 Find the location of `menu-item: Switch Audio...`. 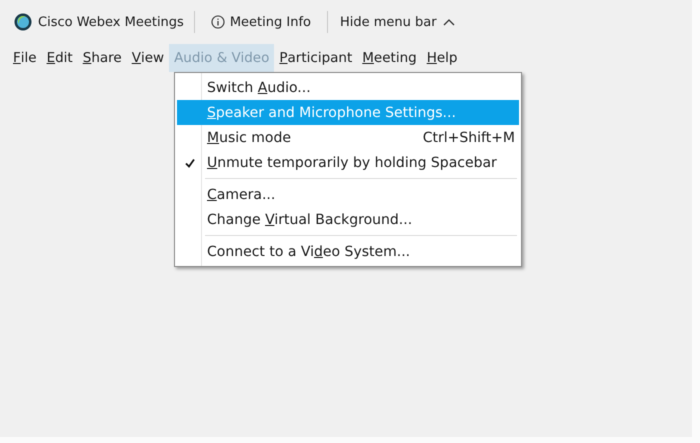

menu-item: Switch Audio... is located at coordinates (348, 87).